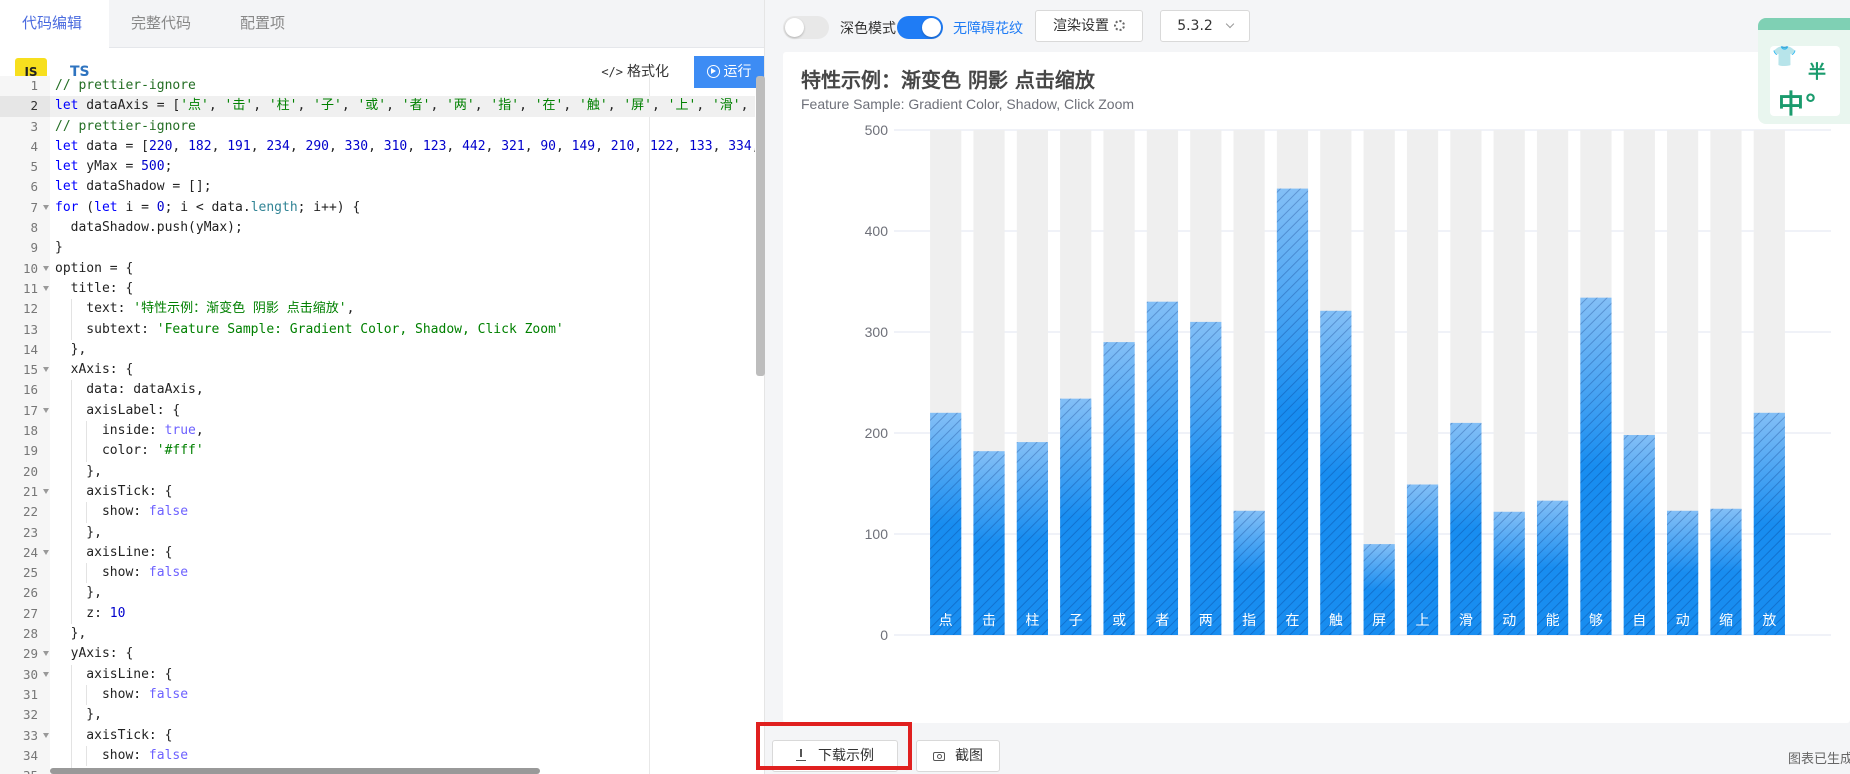  I want to click on x-category-label: 屏, so click(1379, 621).